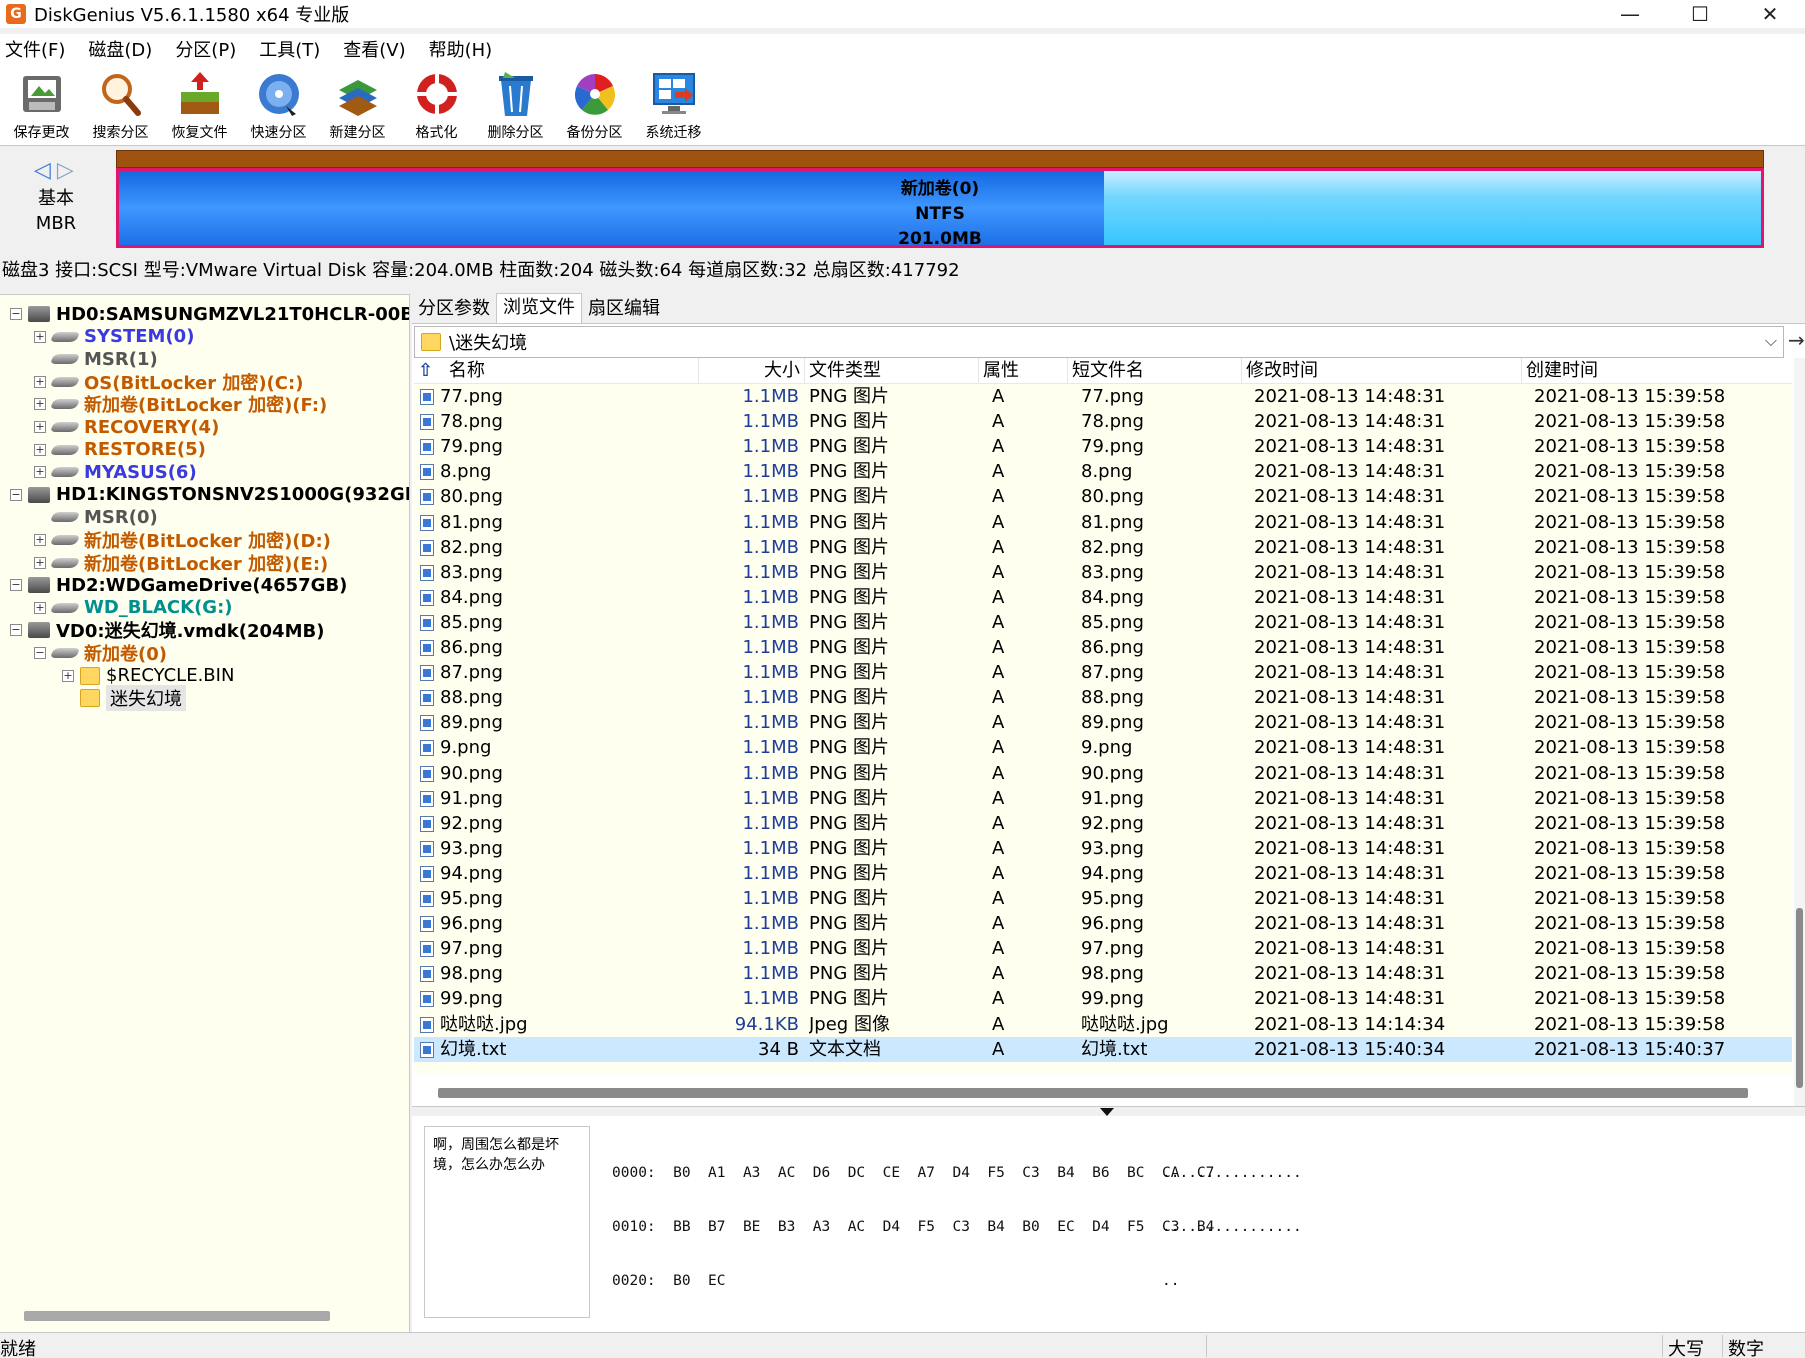  What do you see at coordinates (289, 49) in the screenshot?
I see `menu-tools: 工具(T)` at bounding box center [289, 49].